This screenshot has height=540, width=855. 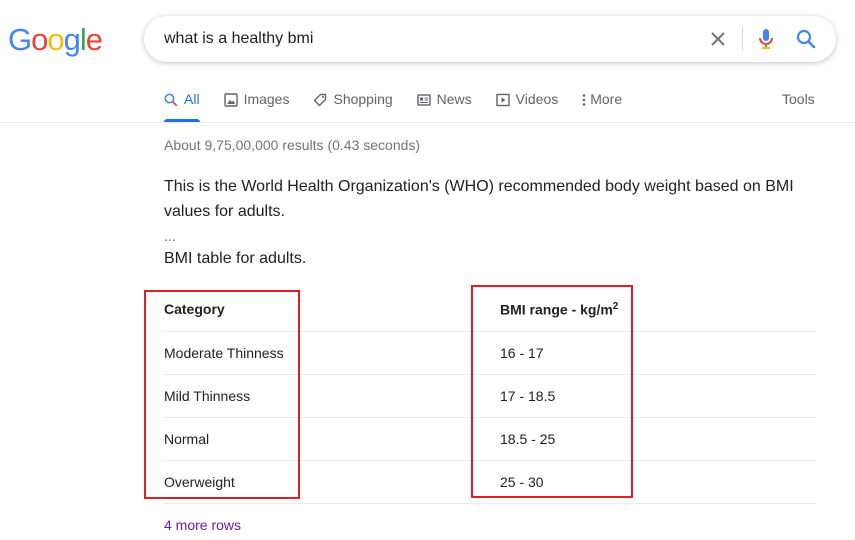 I want to click on tab-more: More, so click(x=602, y=104).